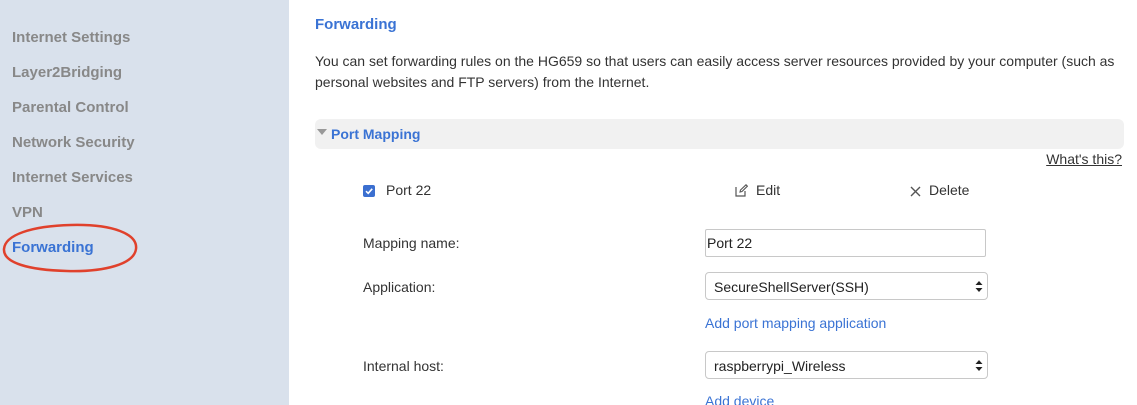  Describe the element at coordinates (322, 132) in the screenshot. I see `caret-down-icon` at that location.